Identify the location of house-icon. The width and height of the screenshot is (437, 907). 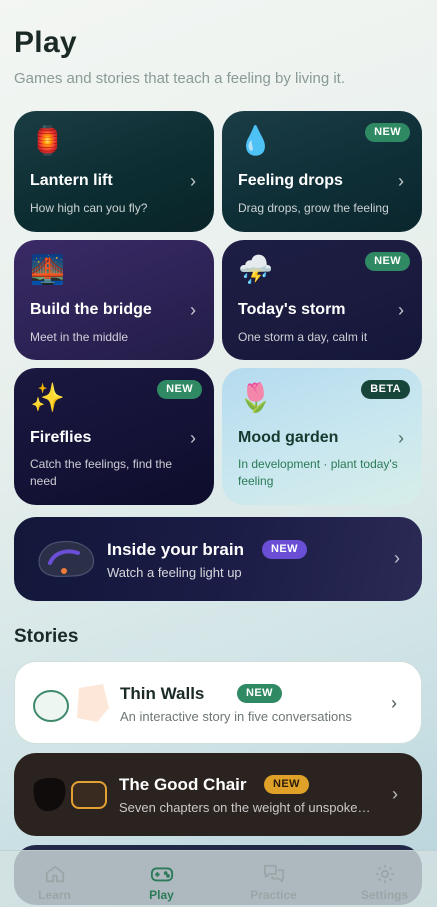
(54, 874).